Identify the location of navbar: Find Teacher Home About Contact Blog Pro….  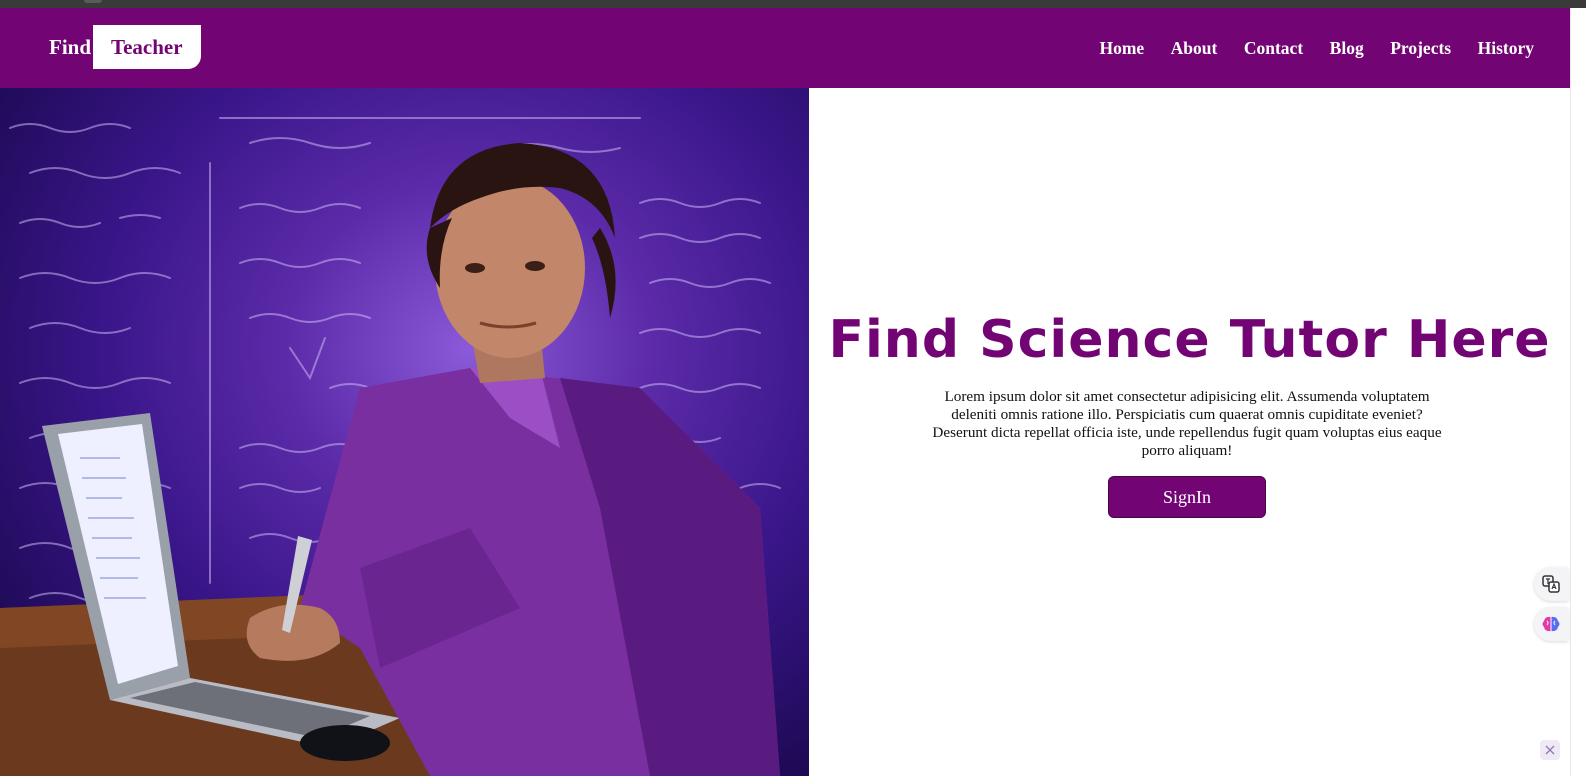
(785, 48).